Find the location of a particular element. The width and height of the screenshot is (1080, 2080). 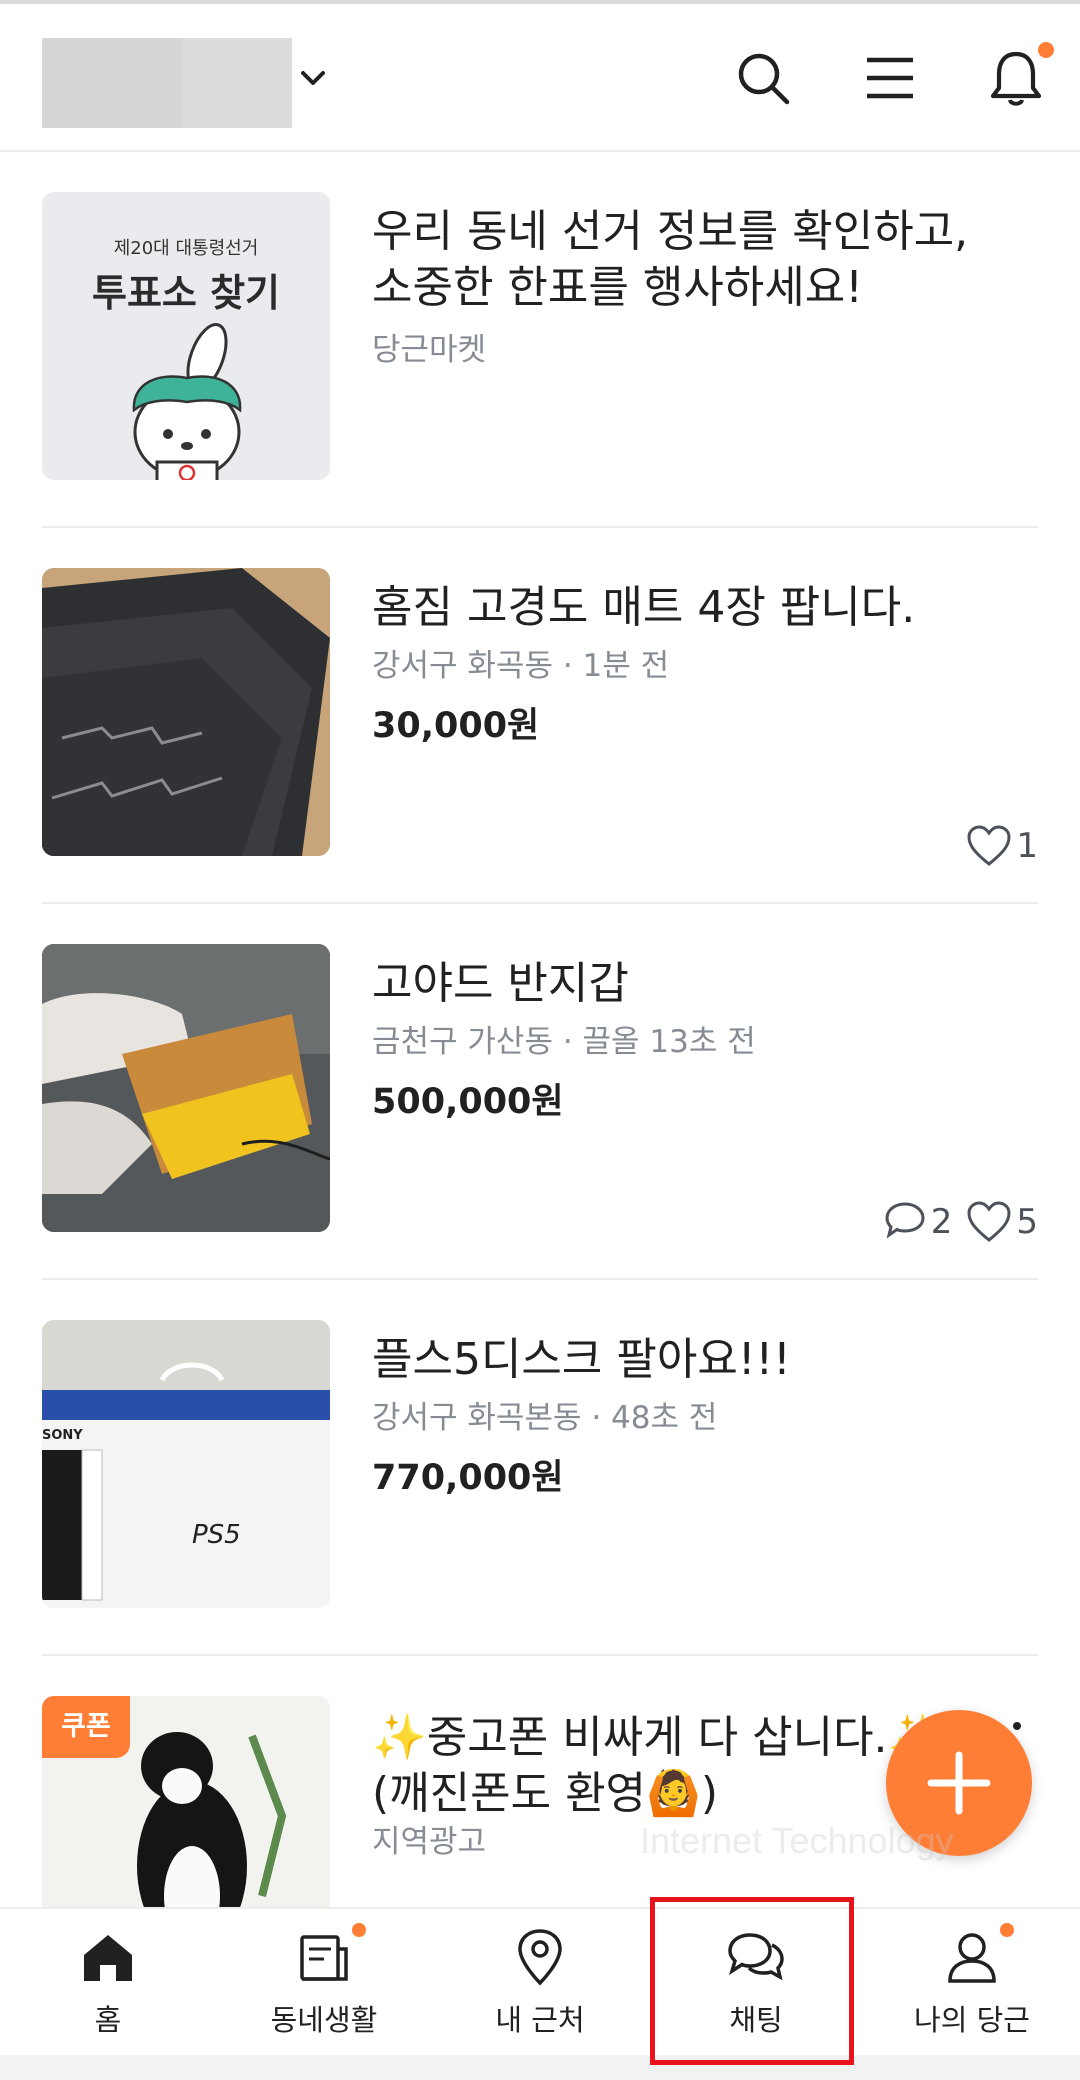

like-count: 5 is located at coordinates (1027, 1222).